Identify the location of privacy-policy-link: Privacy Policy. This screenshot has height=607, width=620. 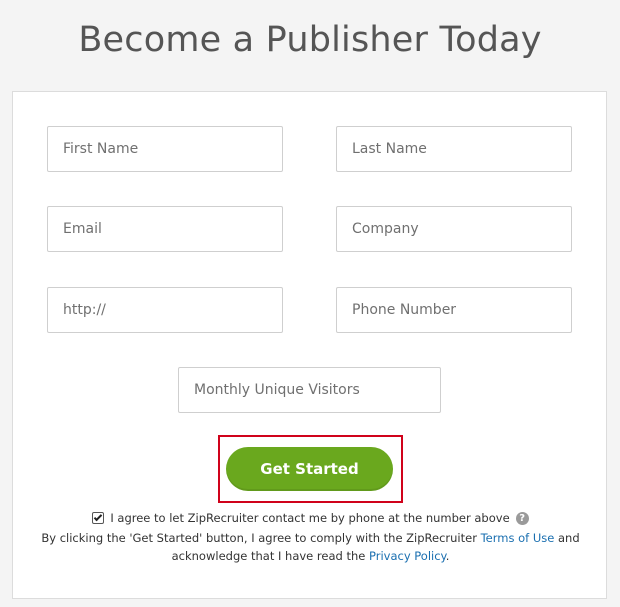
(407, 556).